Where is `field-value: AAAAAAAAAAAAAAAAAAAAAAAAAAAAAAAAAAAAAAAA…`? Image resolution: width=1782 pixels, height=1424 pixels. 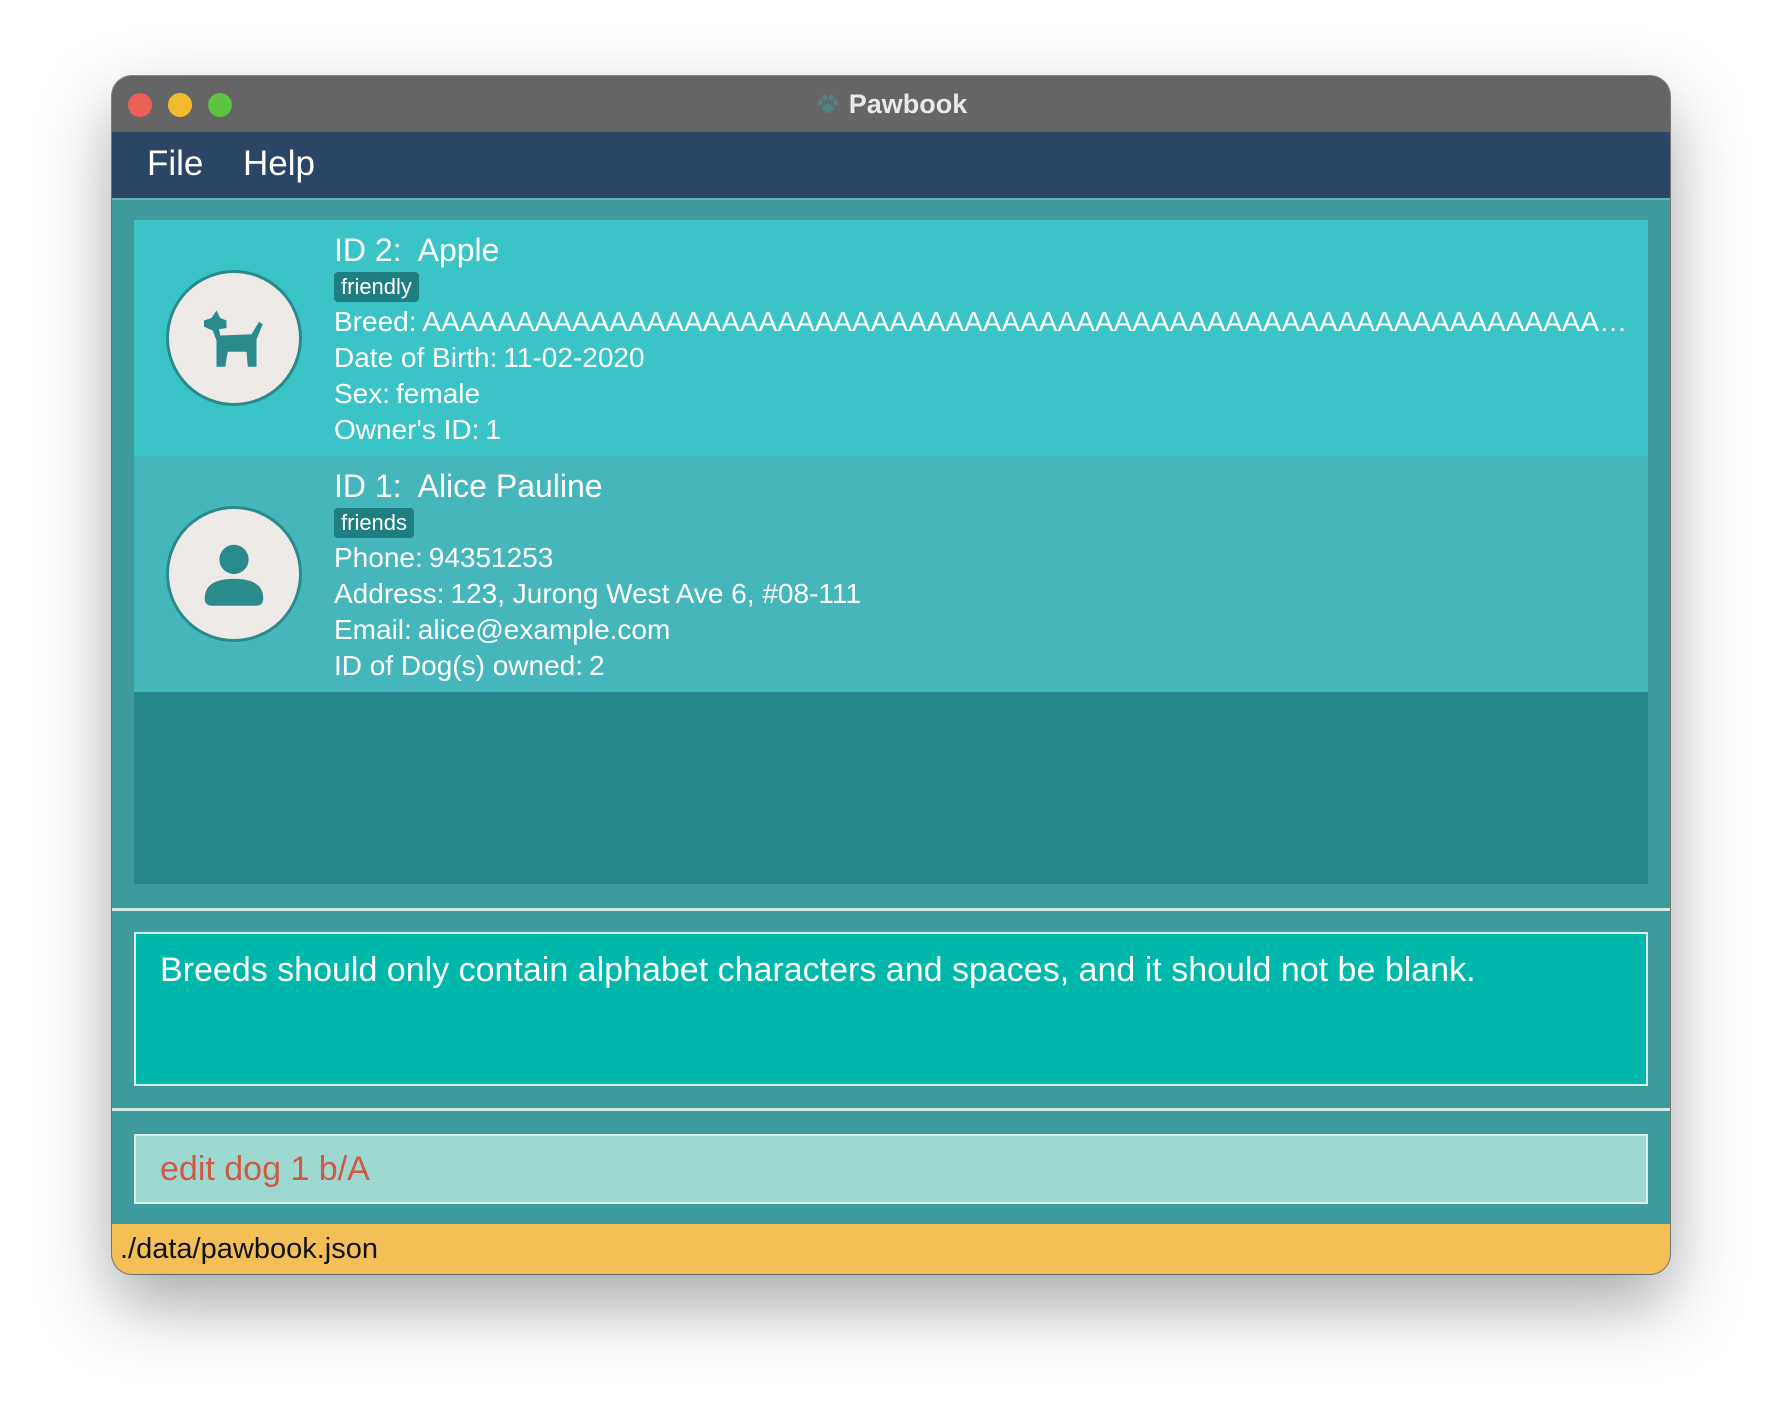
field-value: AAAAAAAAAAAAAAAAAAAAAAAAAAAAAAAAAAAAAAAA… is located at coordinates (1027, 321).